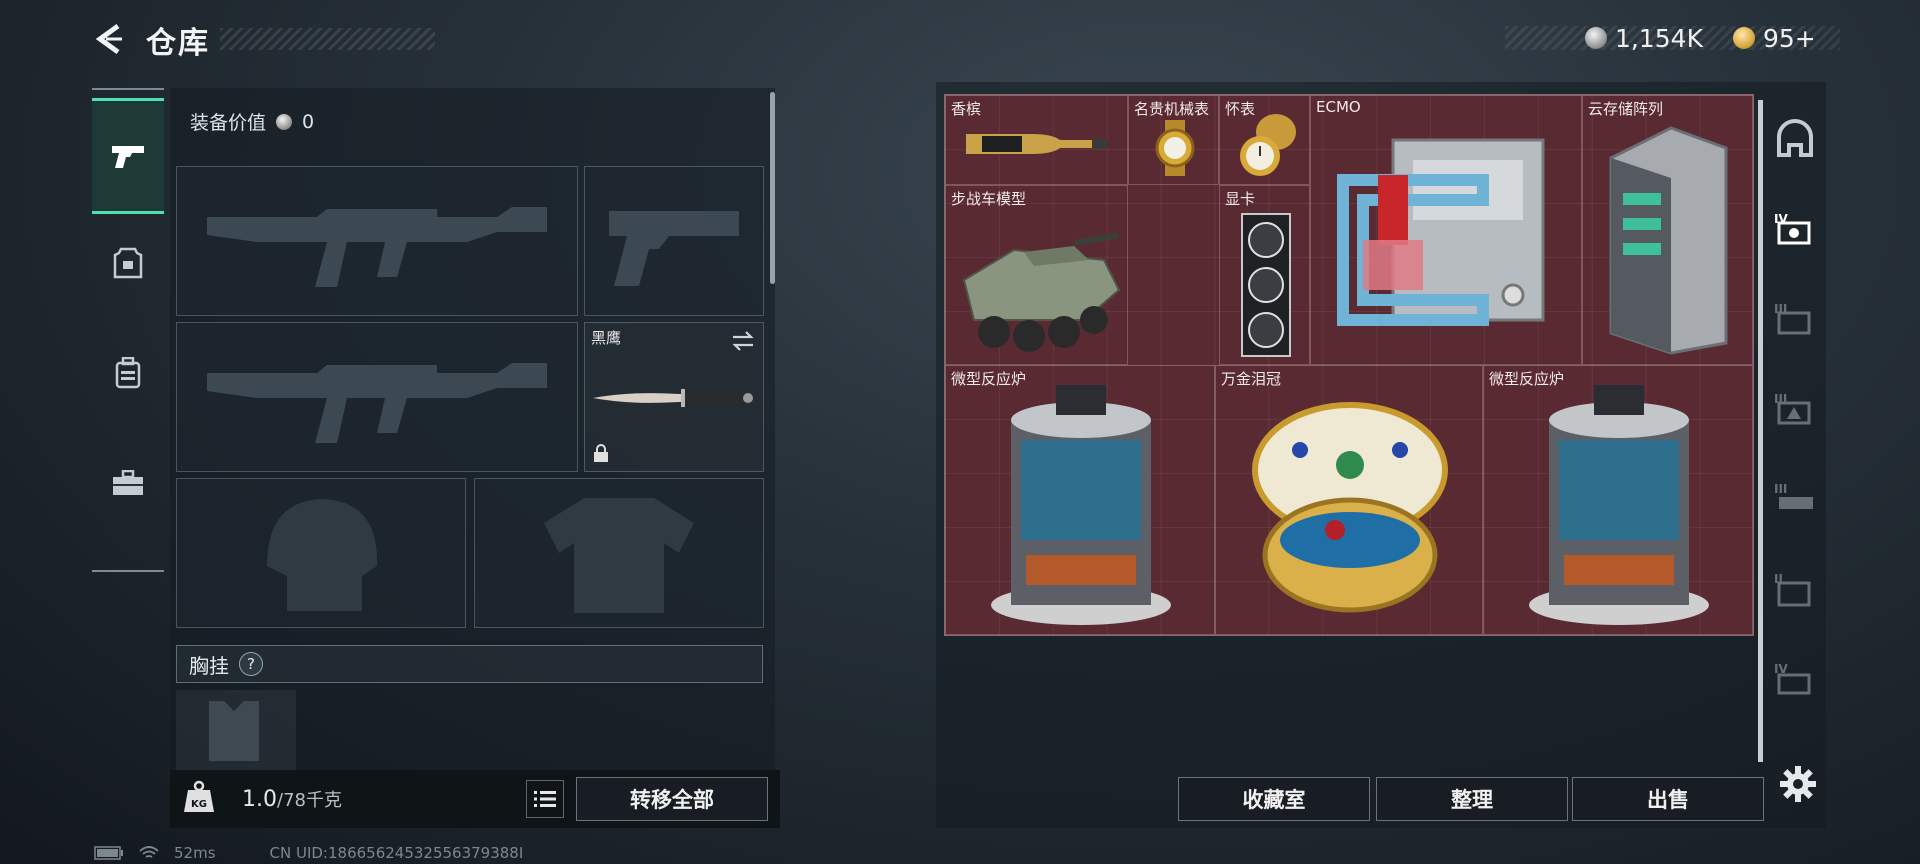 This screenshot has height=864, width=1920. I want to click on item-label: 名贵机械表, so click(1172, 109).